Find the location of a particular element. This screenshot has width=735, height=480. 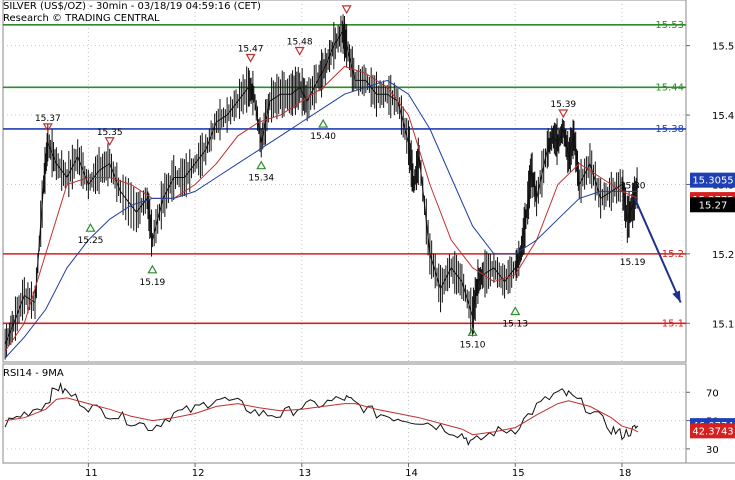

rsi-panel-title: RSI14 - 9MA is located at coordinates (33, 373).